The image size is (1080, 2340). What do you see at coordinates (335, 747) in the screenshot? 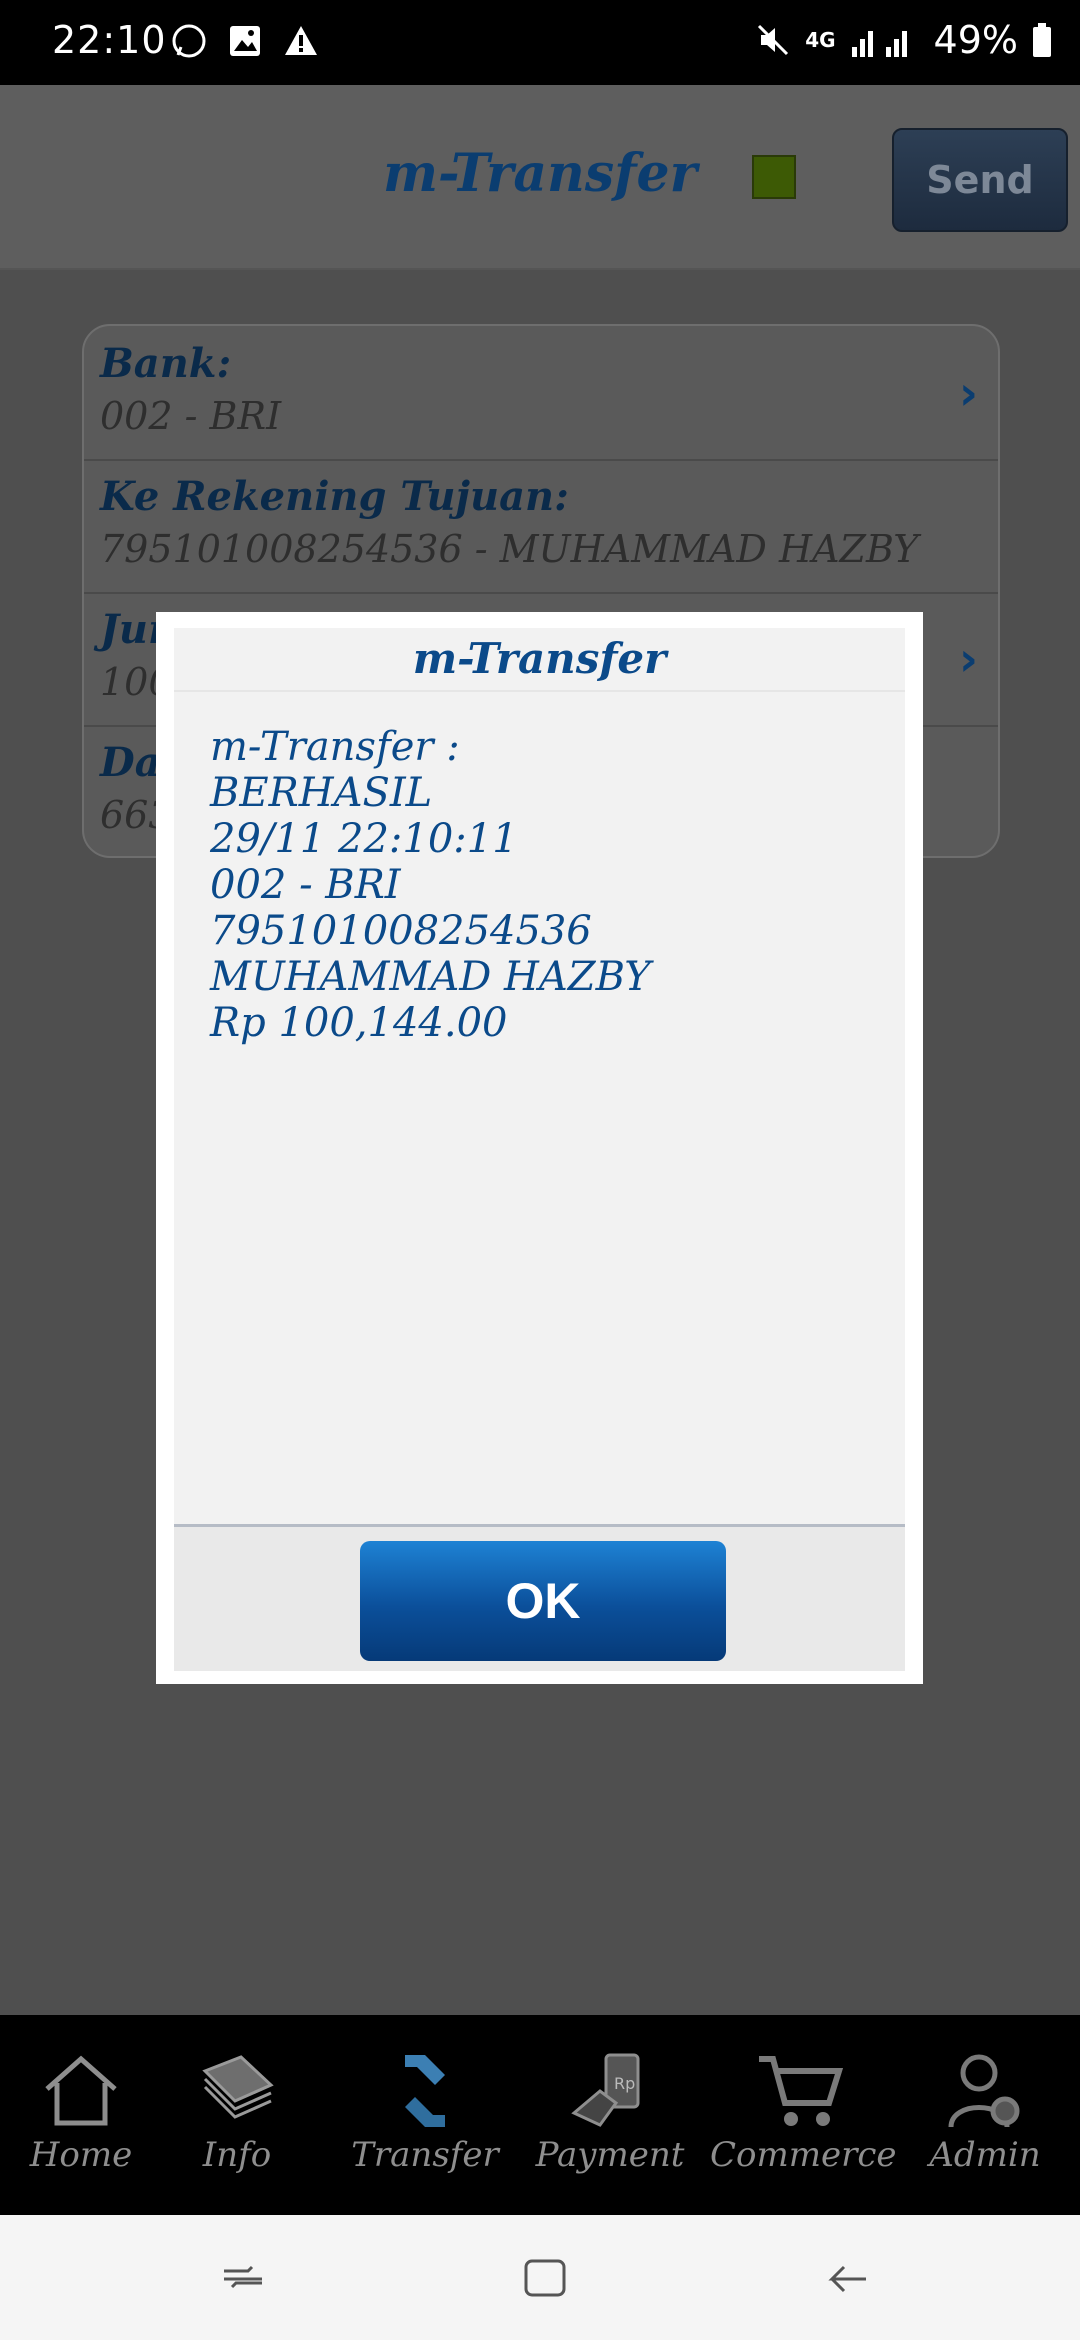
I see `message-line: m-Transfer :` at bounding box center [335, 747].